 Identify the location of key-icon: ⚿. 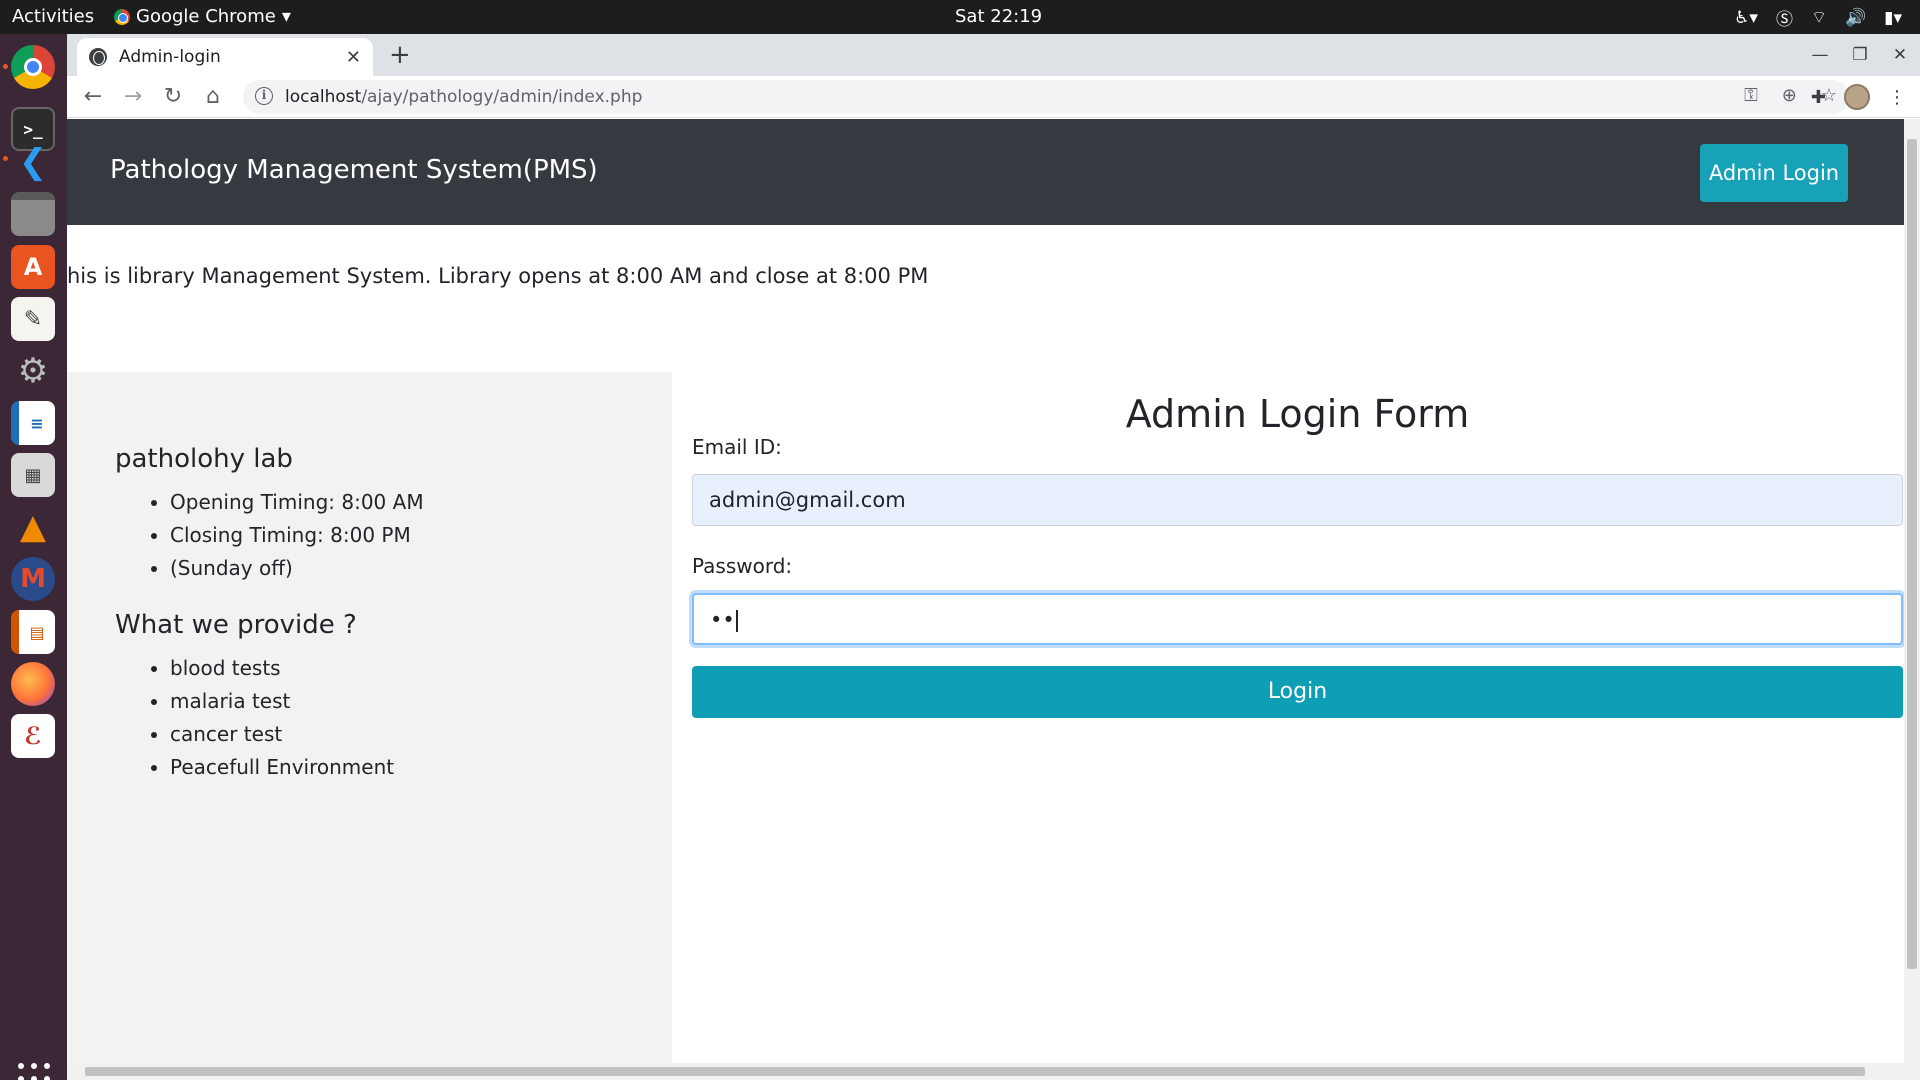
(1751, 95).